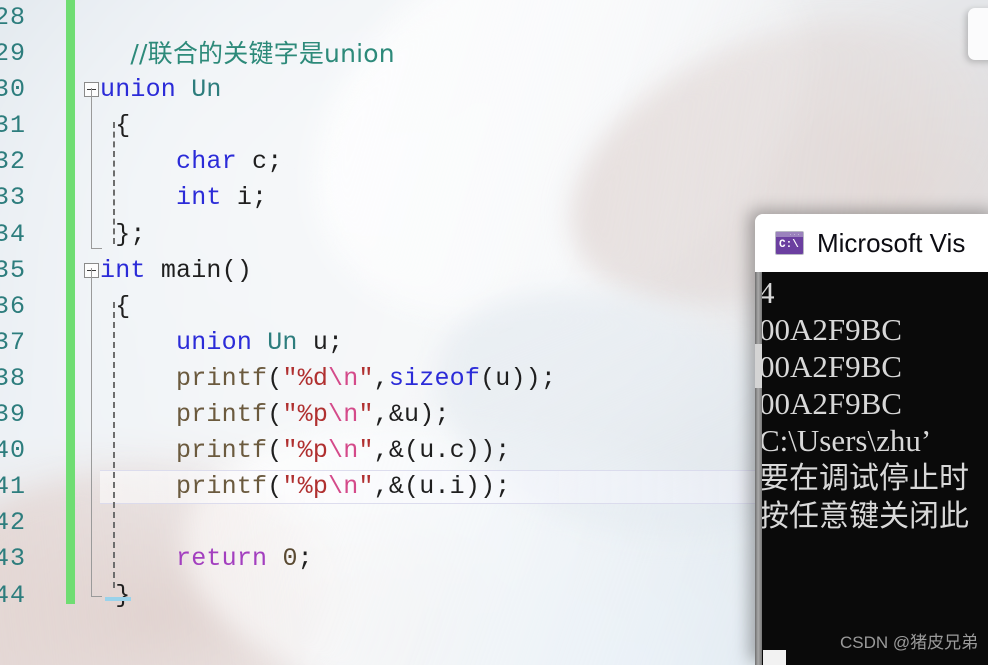 This screenshot has width=988, height=665. I want to click on line-number: 41, so click(13, 487).